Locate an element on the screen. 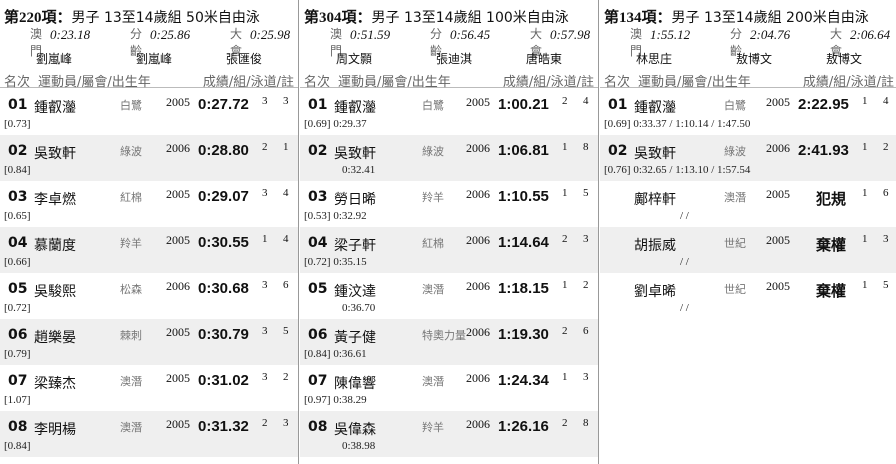 The width and height of the screenshot is (896, 464). athlete-club: 棘刺 is located at coordinates (131, 335).